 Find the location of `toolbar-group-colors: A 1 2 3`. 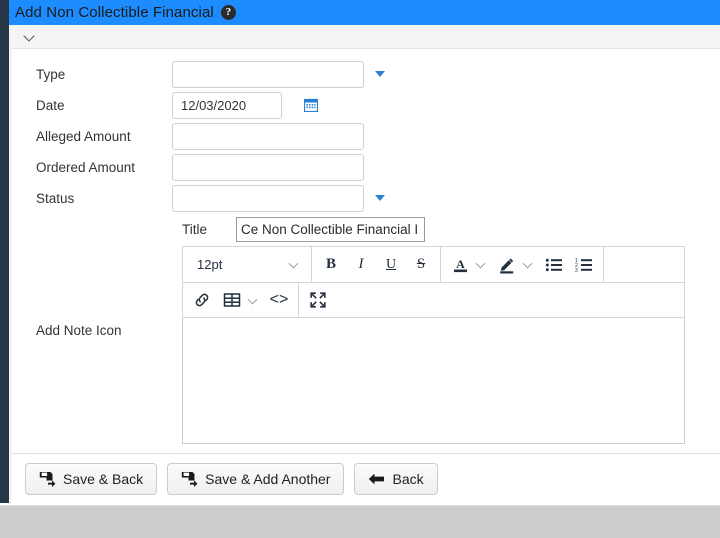

toolbar-group-colors: A 1 2 3 is located at coordinates (522, 264).